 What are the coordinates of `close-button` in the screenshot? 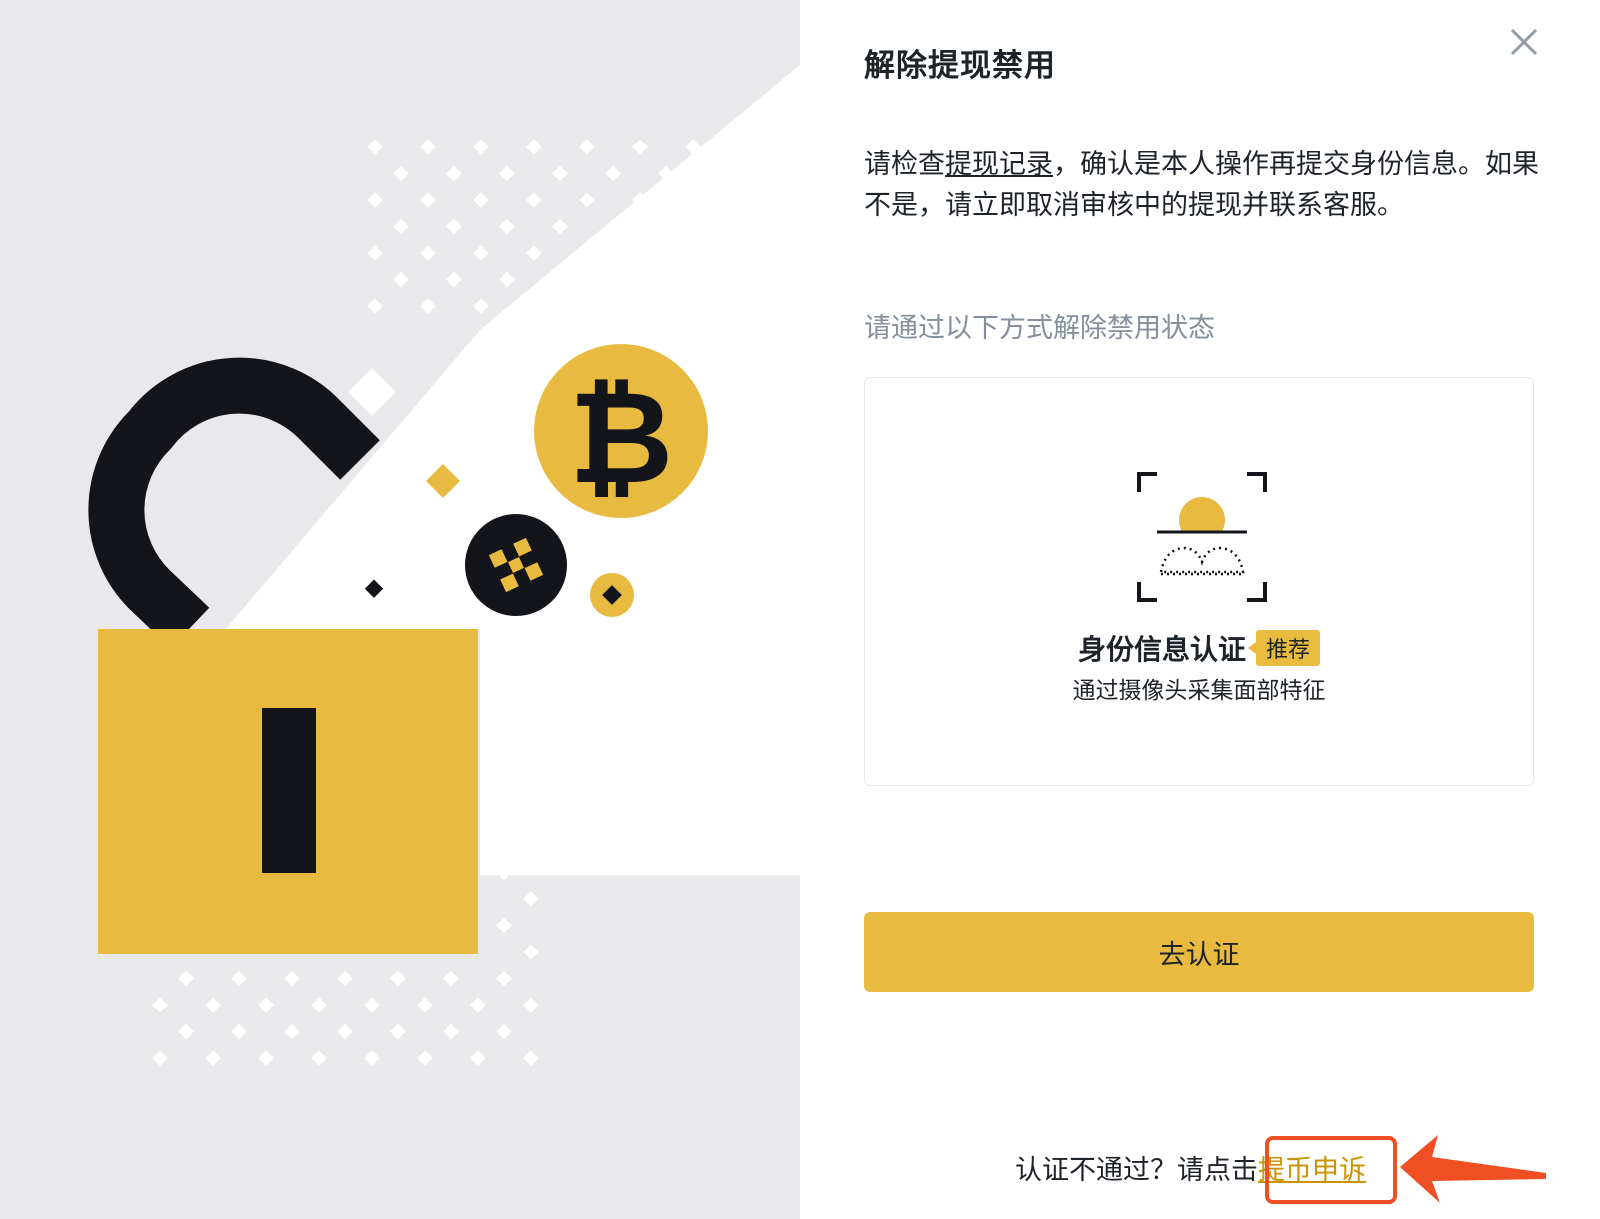 It's located at (1524, 42).